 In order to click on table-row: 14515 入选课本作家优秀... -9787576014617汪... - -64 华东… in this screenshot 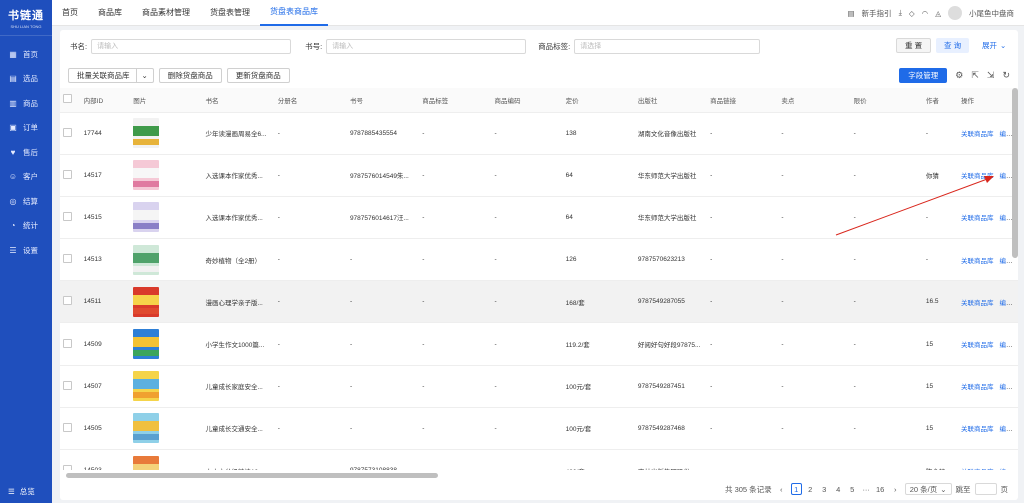, I will do `click(539, 218)`.